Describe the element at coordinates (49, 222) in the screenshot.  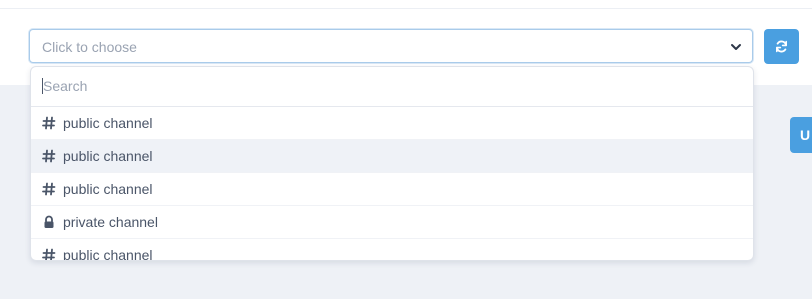
I see `lock-icon` at that location.